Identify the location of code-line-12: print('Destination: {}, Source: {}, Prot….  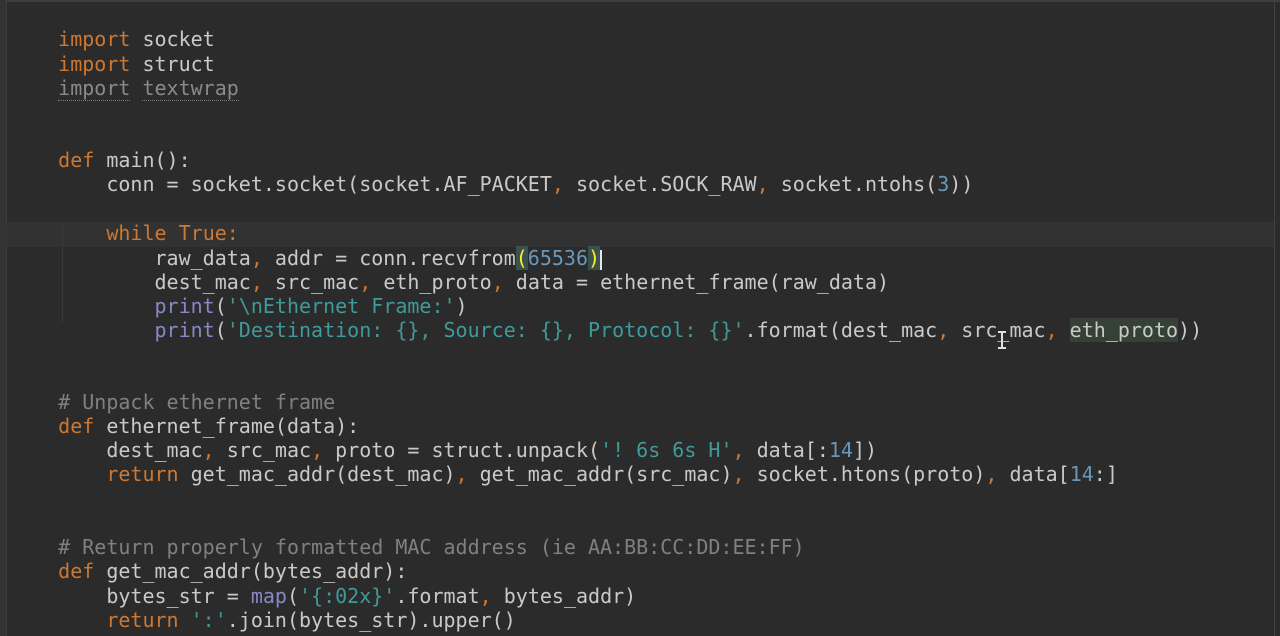
(606, 318).